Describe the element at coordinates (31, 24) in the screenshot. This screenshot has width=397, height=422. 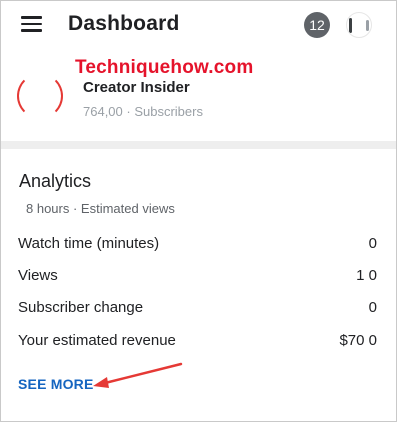
I see `hamburger-menu-icon` at that location.